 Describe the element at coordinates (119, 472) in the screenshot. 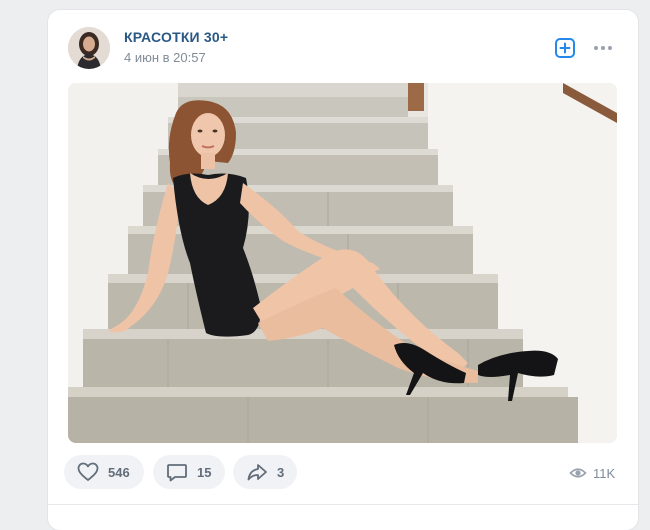

I see `like-count: 546` at that location.